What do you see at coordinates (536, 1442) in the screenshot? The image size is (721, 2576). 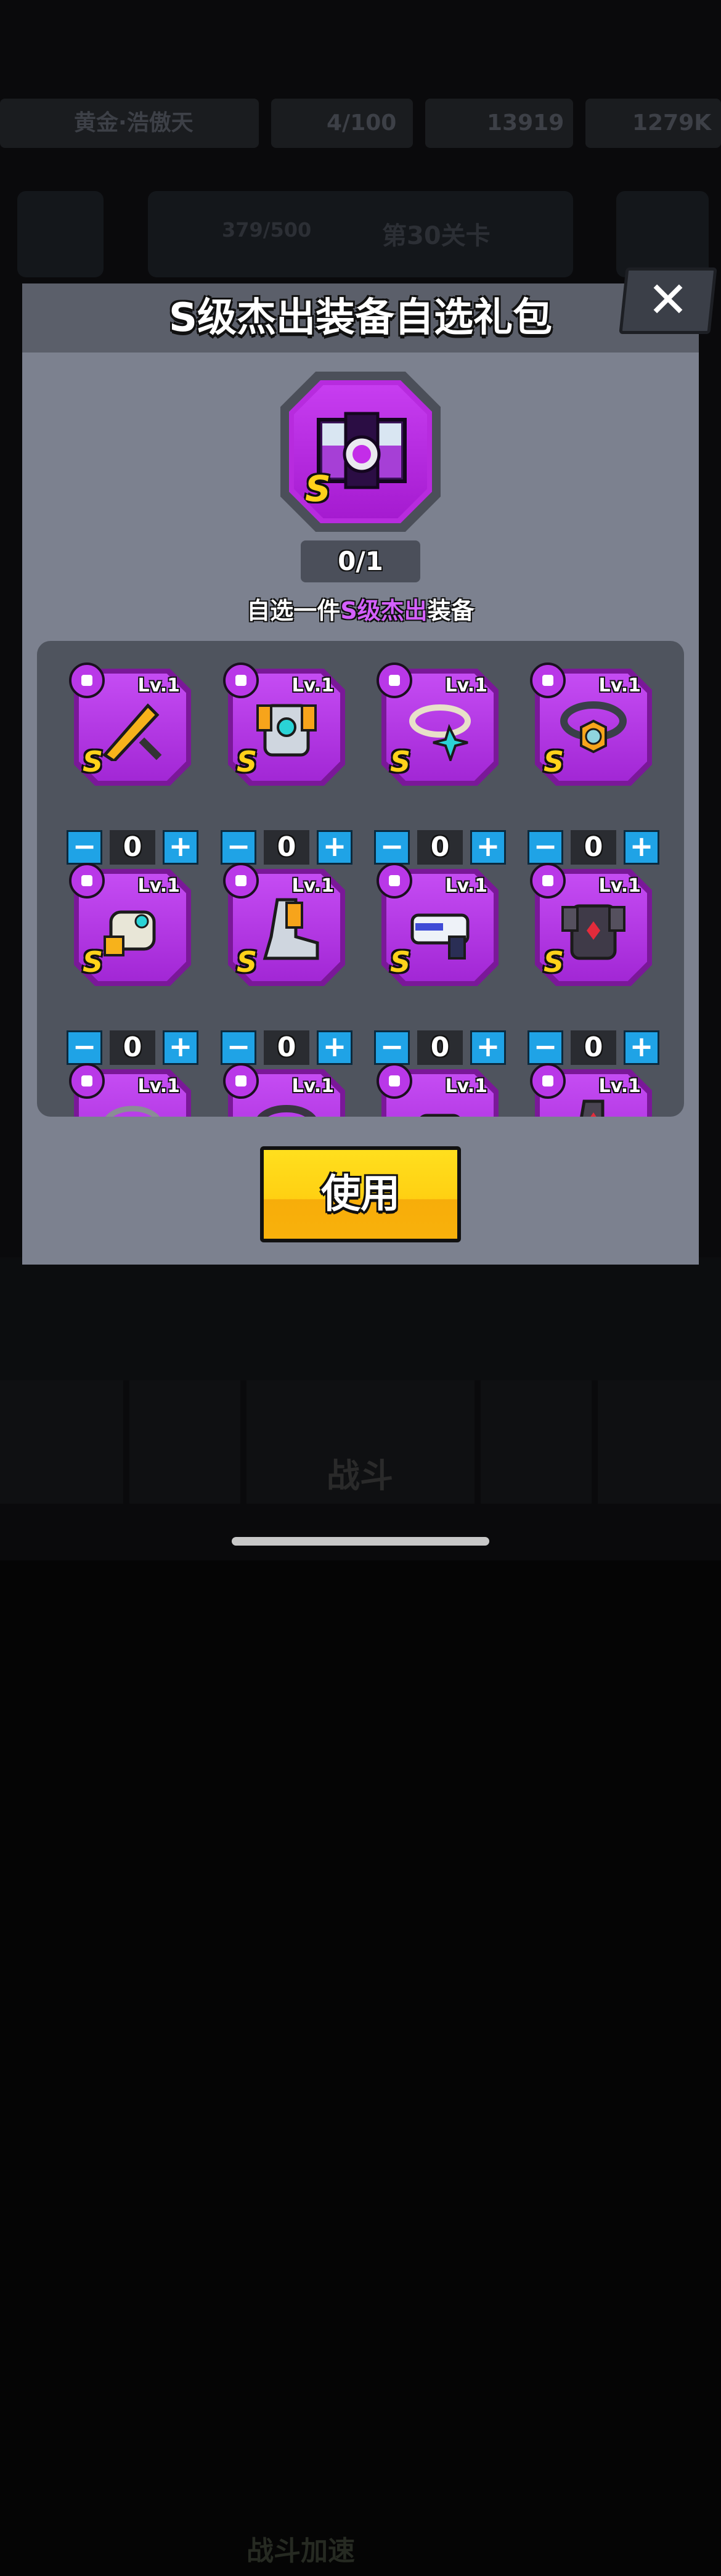 I see `nav-skills-icon` at bounding box center [536, 1442].